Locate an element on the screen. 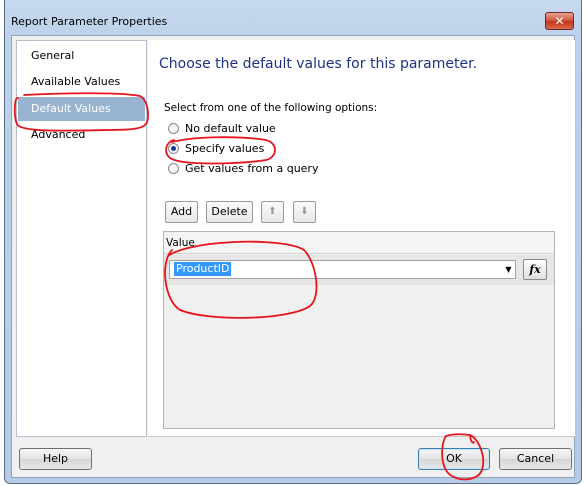  move-up-button: ⬆ is located at coordinates (272, 212).